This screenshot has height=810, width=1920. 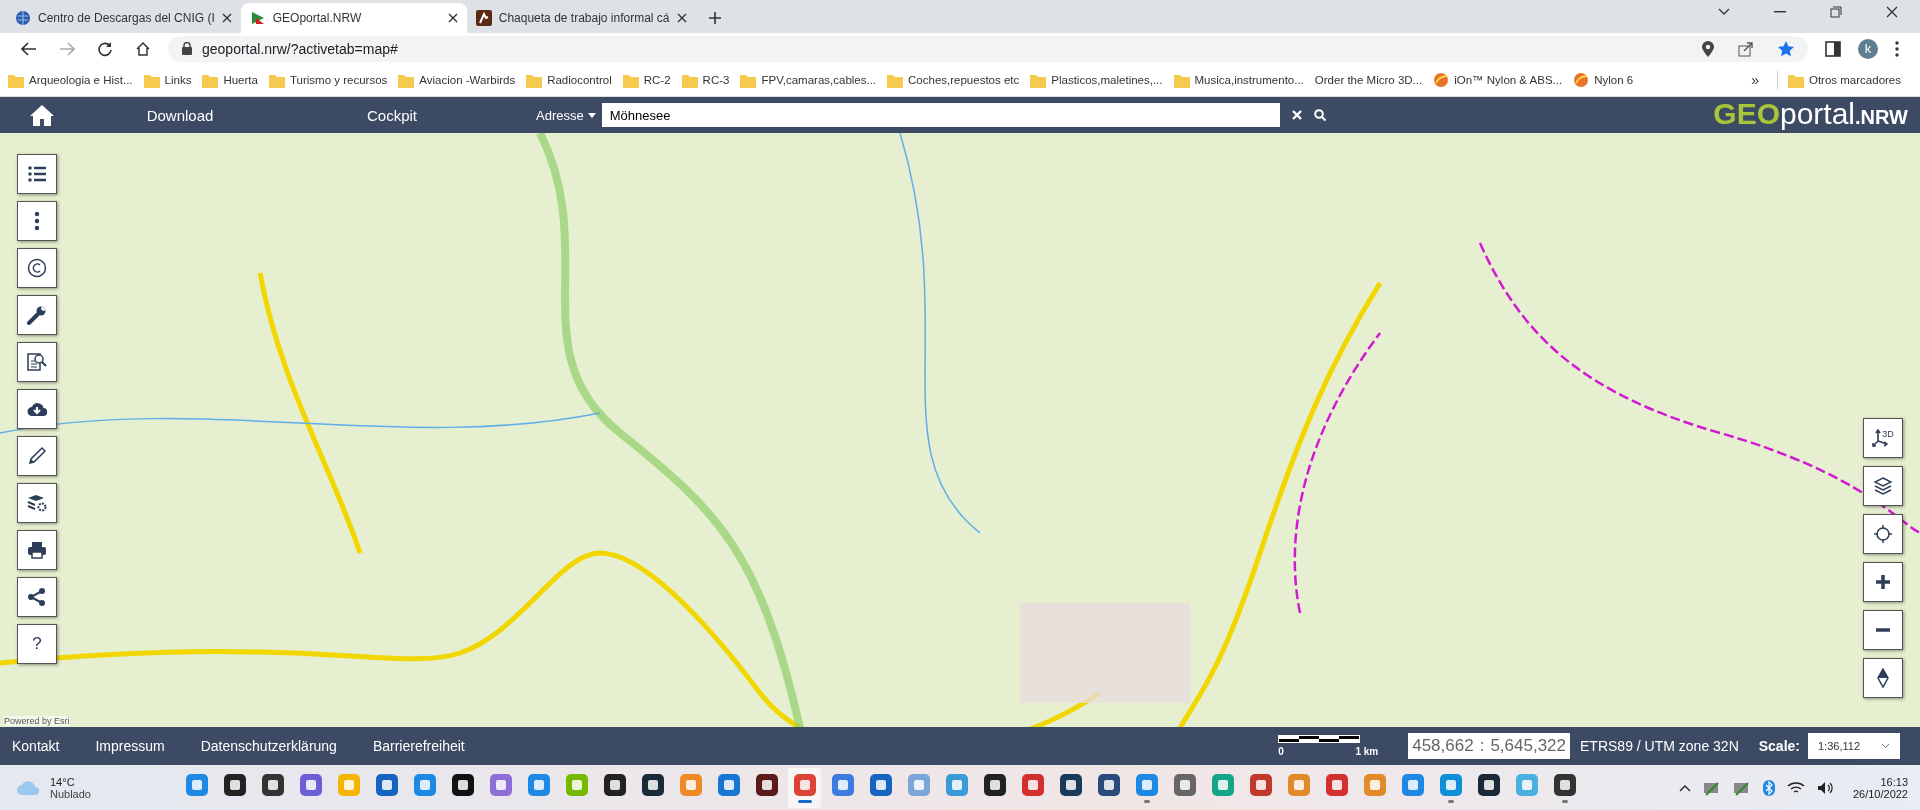 What do you see at coordinates (37, 644) in the screenshot?
I see `help-button: ?` at bounding box center [37, 644].